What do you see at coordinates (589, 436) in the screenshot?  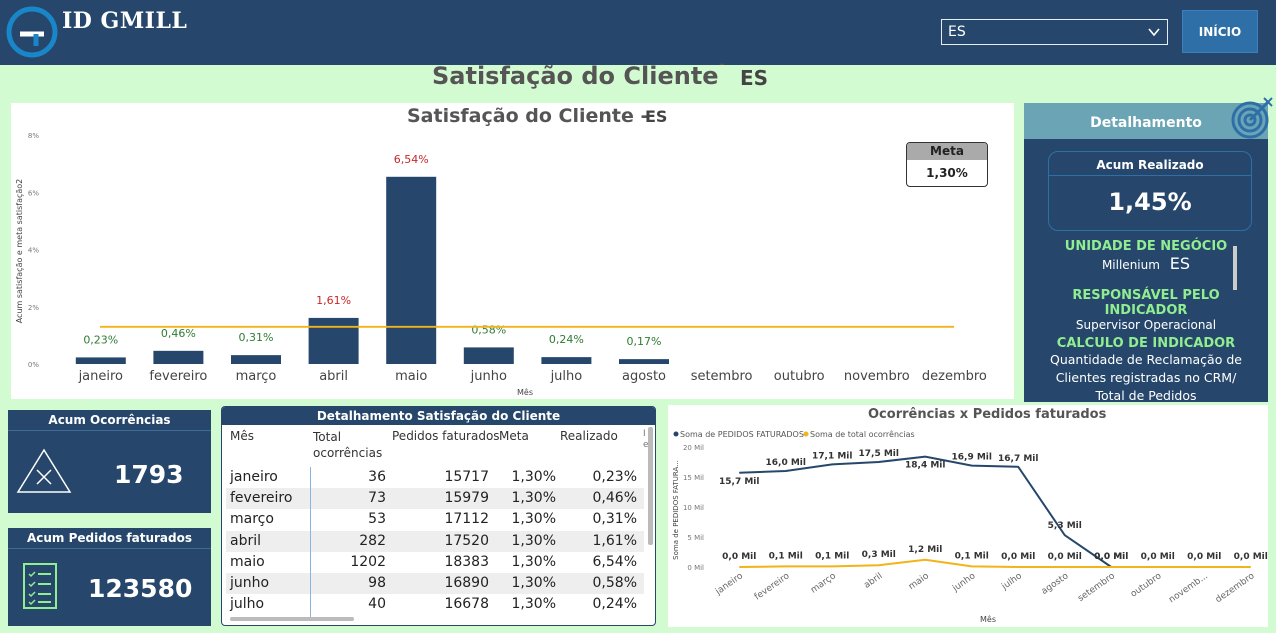 I see `col-realizado: Realizado` at bounding box center [589, 436].